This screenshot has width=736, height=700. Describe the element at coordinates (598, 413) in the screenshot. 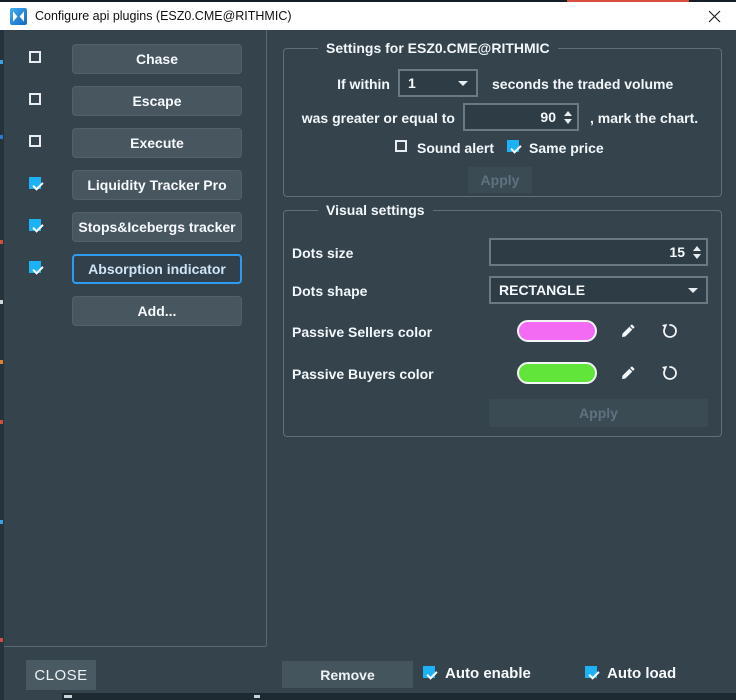

I see `visual-apply-button: Apply` at that location.